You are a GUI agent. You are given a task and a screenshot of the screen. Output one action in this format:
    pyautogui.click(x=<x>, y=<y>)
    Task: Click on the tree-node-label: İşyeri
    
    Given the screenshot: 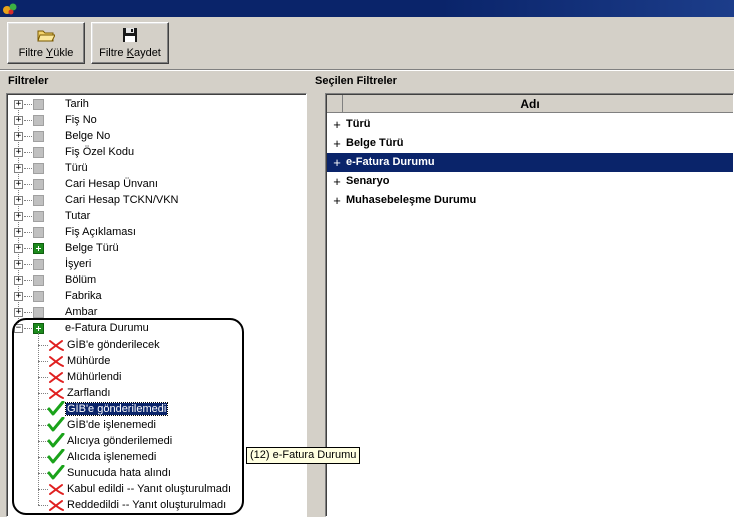 What is the action you would take?
    pyautogui.click(x=78, y=264)
    